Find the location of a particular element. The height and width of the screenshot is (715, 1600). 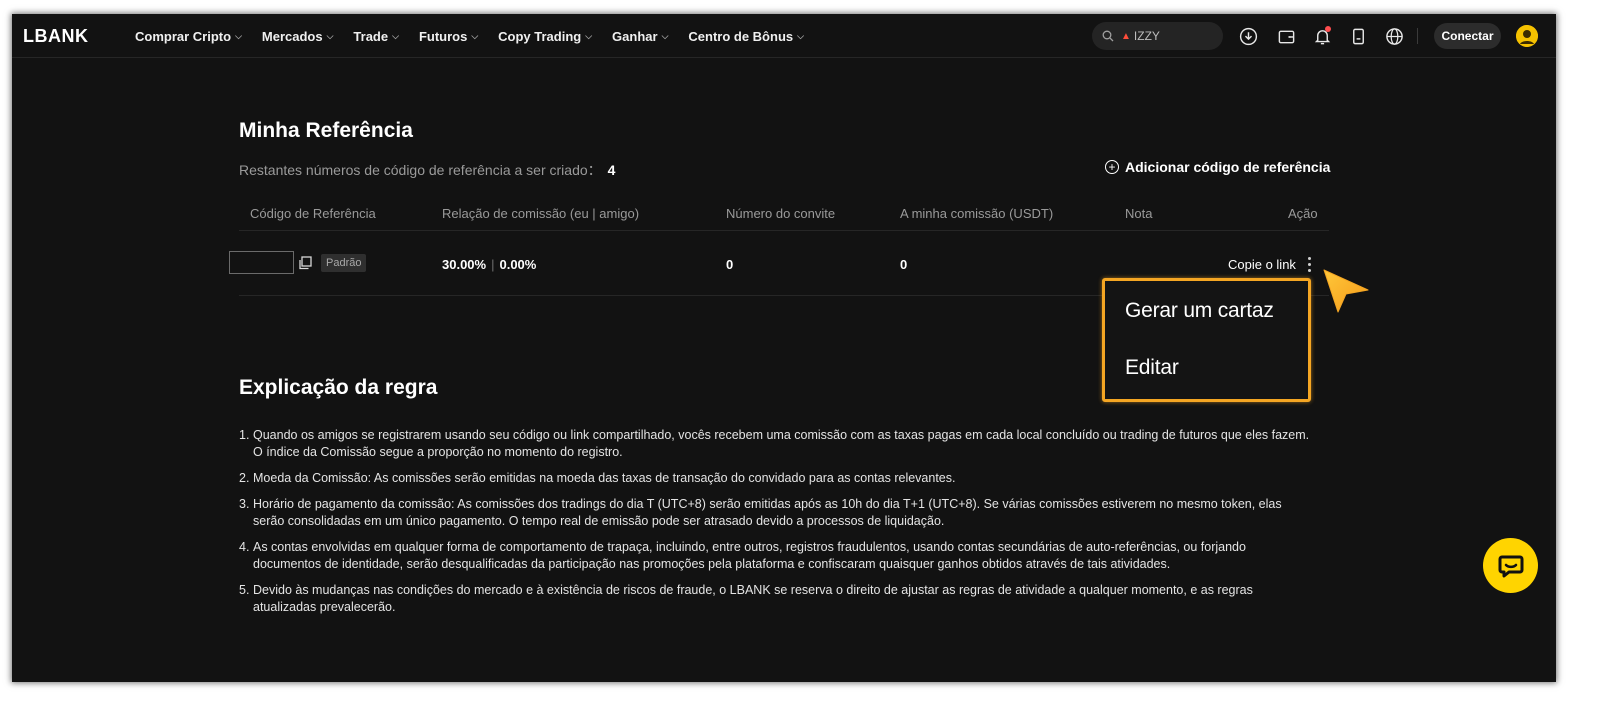

nav-label: Futuros is located at coordinates (443, 36).